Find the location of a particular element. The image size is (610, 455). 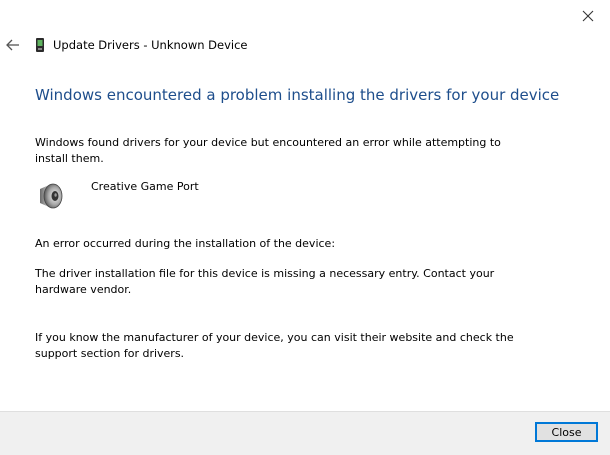

device-name: Creative Game Port is located at coordinates (145, 186).